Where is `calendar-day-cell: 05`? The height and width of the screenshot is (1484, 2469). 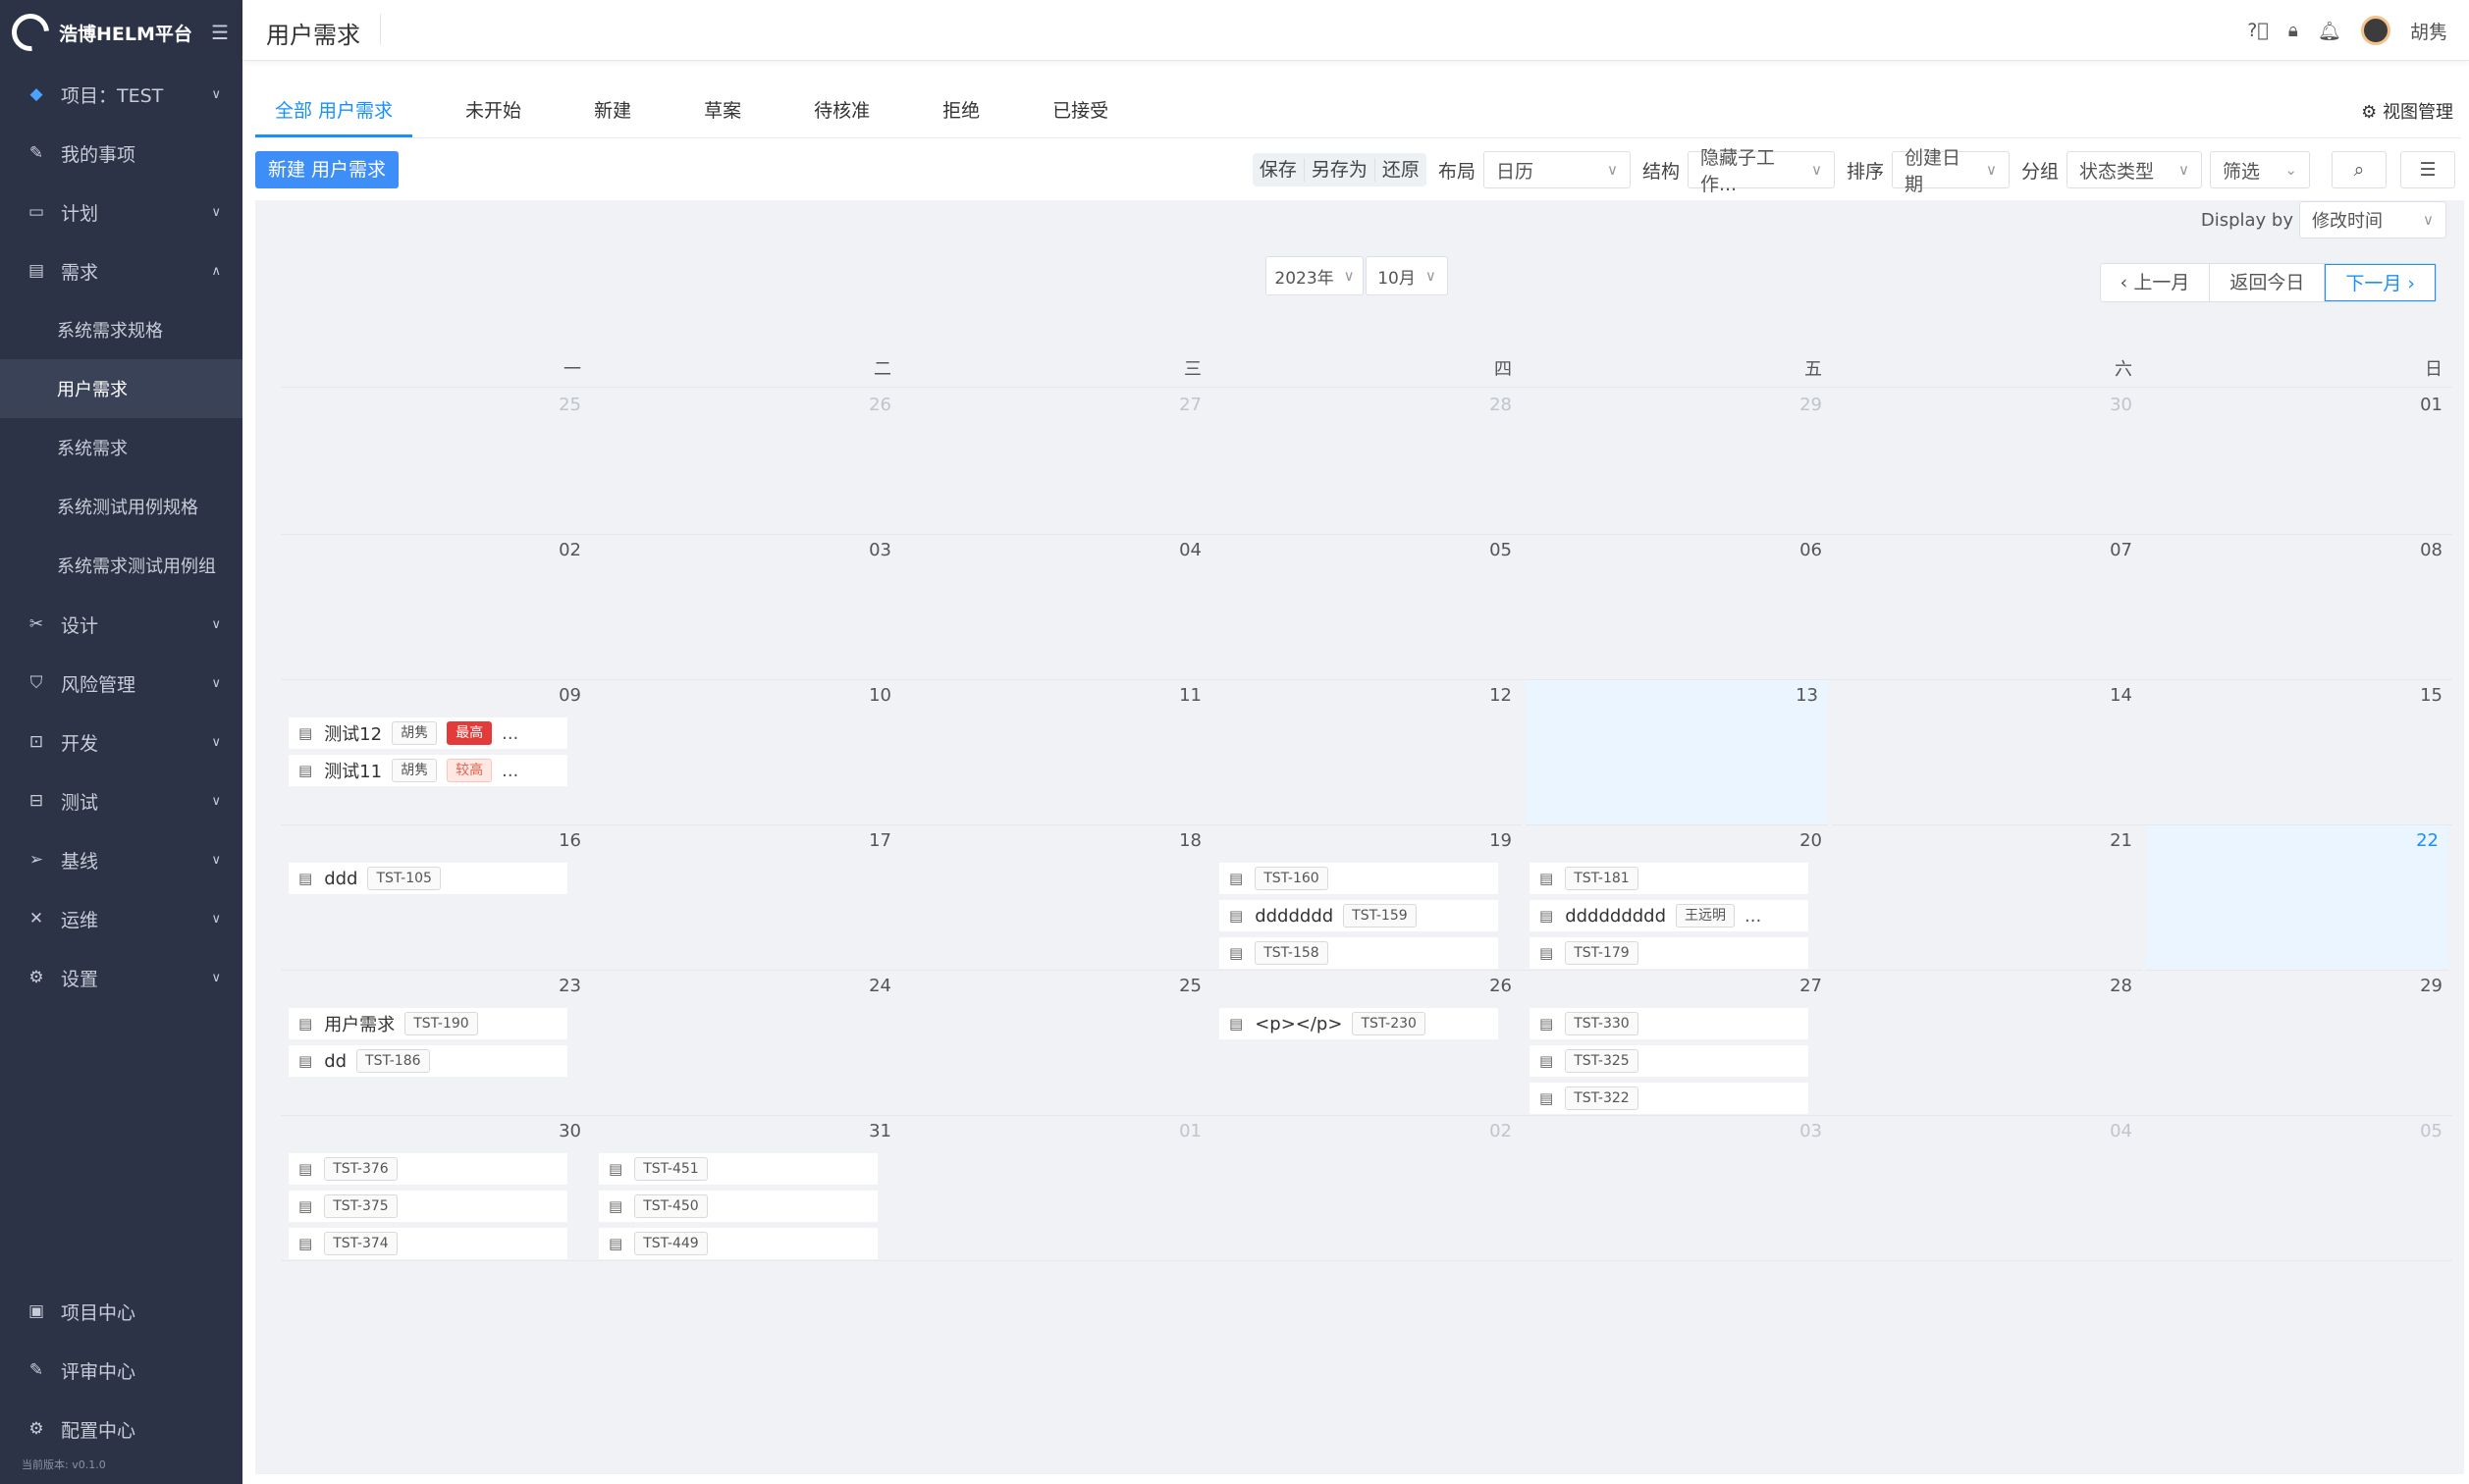
calendar-day-cell: 05 is located at coordinates (2297, 1188).